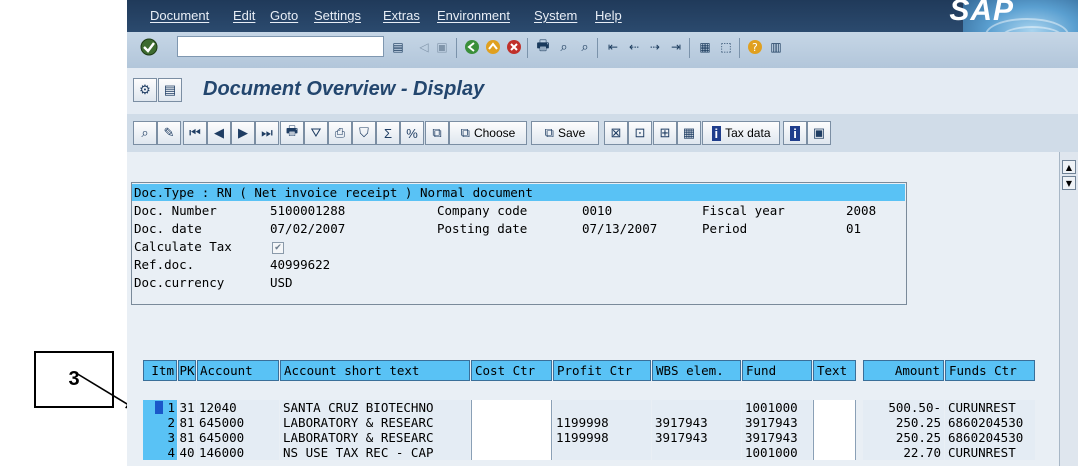  Describe the element at coordinates (705, 47) in the screenshot. I see `create-session-icon: ▦` at that location.